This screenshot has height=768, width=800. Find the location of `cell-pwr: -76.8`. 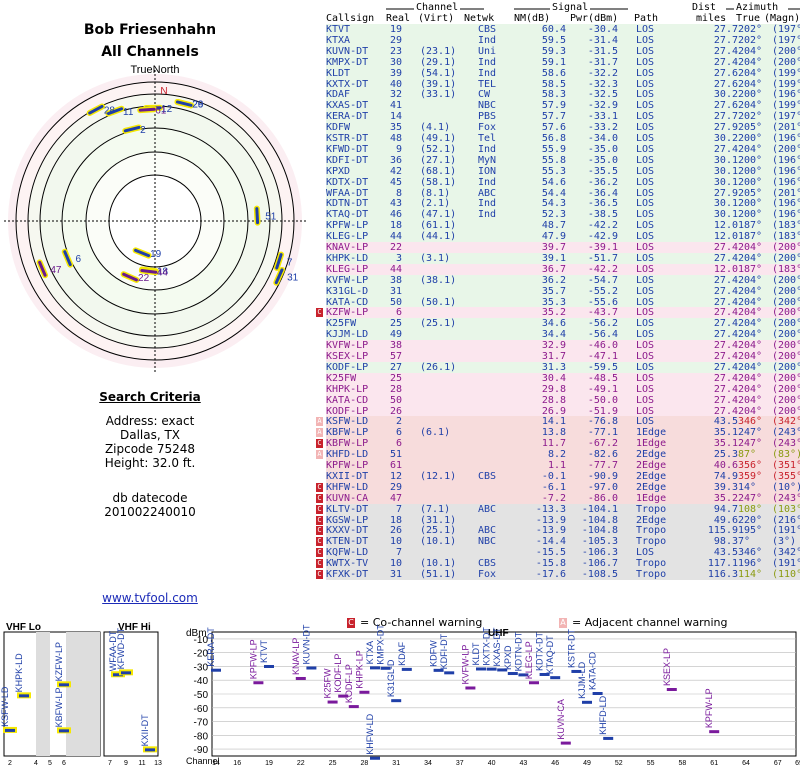

cell-pwr: -76.8 is located at coordinates (602, 422).